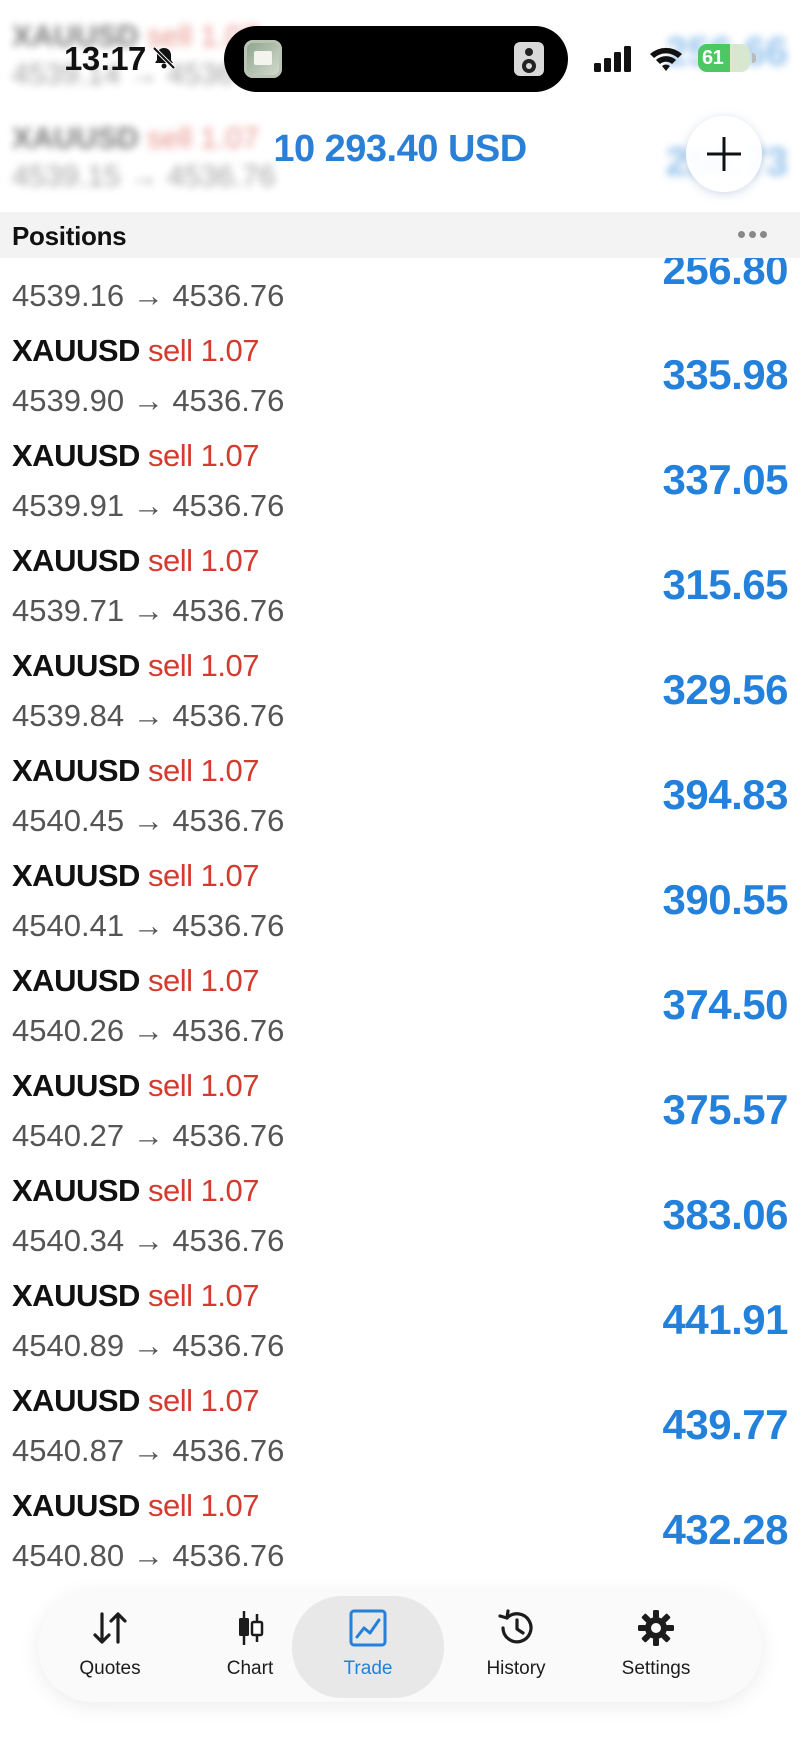  What do you see at coordinates (148, 1346) in the screenshot?
I see `position-prices: 4540.89 → 4536.76` at bounding box center [148, 1346].